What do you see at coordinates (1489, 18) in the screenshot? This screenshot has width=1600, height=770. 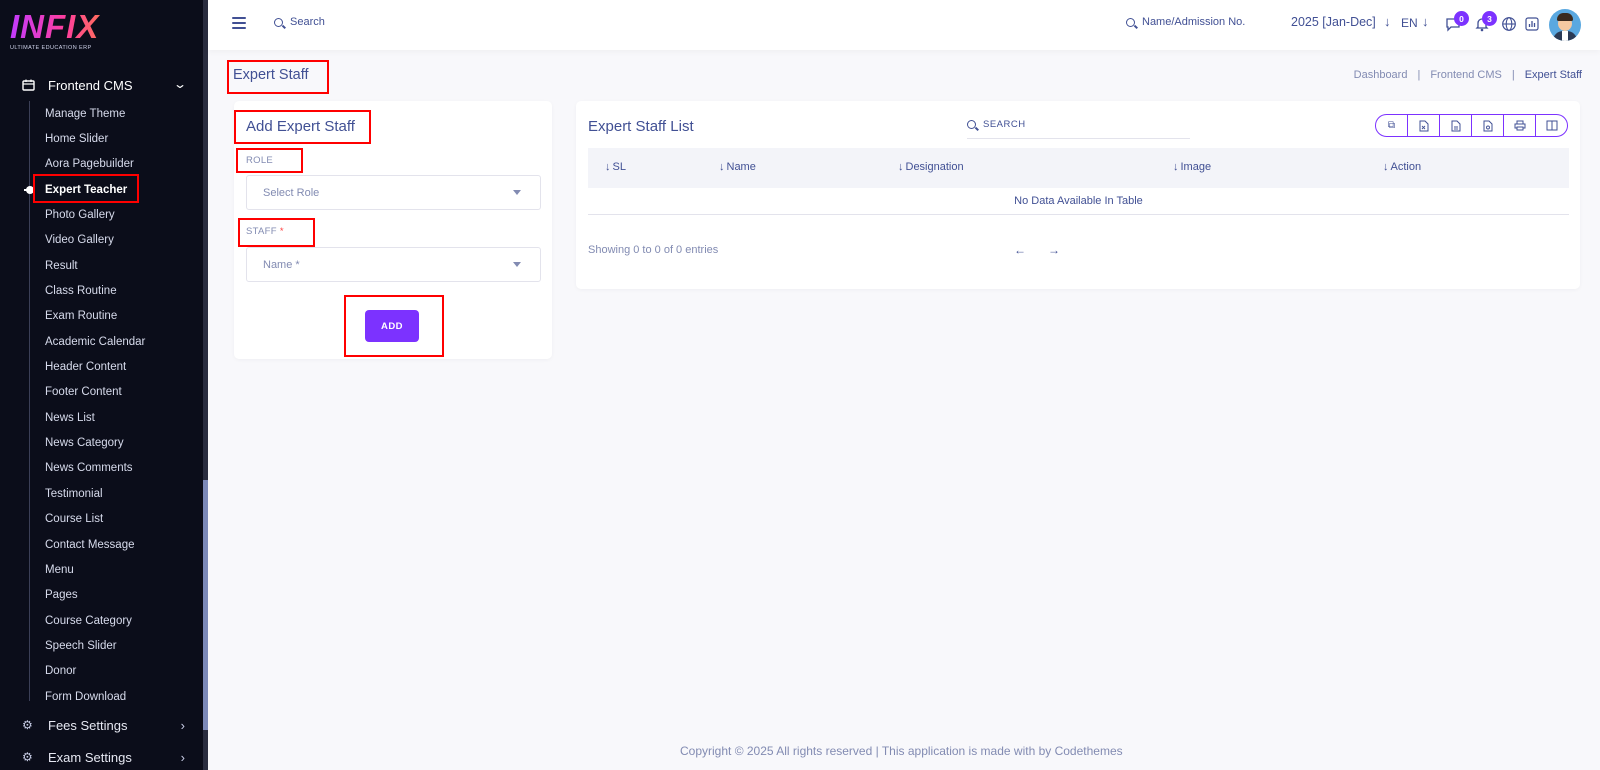 I see `notifications-badge: 3` at bounding box center [1489, 18].